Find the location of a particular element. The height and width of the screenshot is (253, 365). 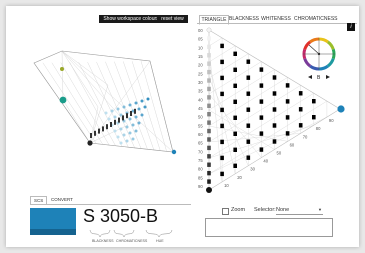

scs-divider is located at coordinates (110, 204).